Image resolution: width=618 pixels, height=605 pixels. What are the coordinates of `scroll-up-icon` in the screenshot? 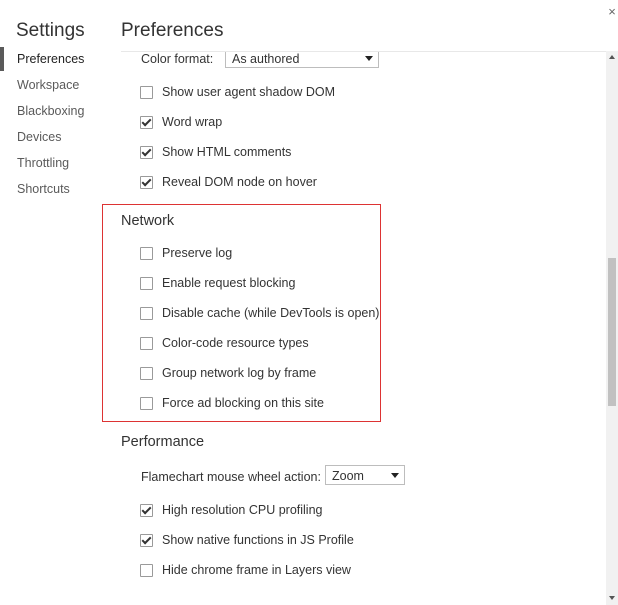 It's located at (612, 57).